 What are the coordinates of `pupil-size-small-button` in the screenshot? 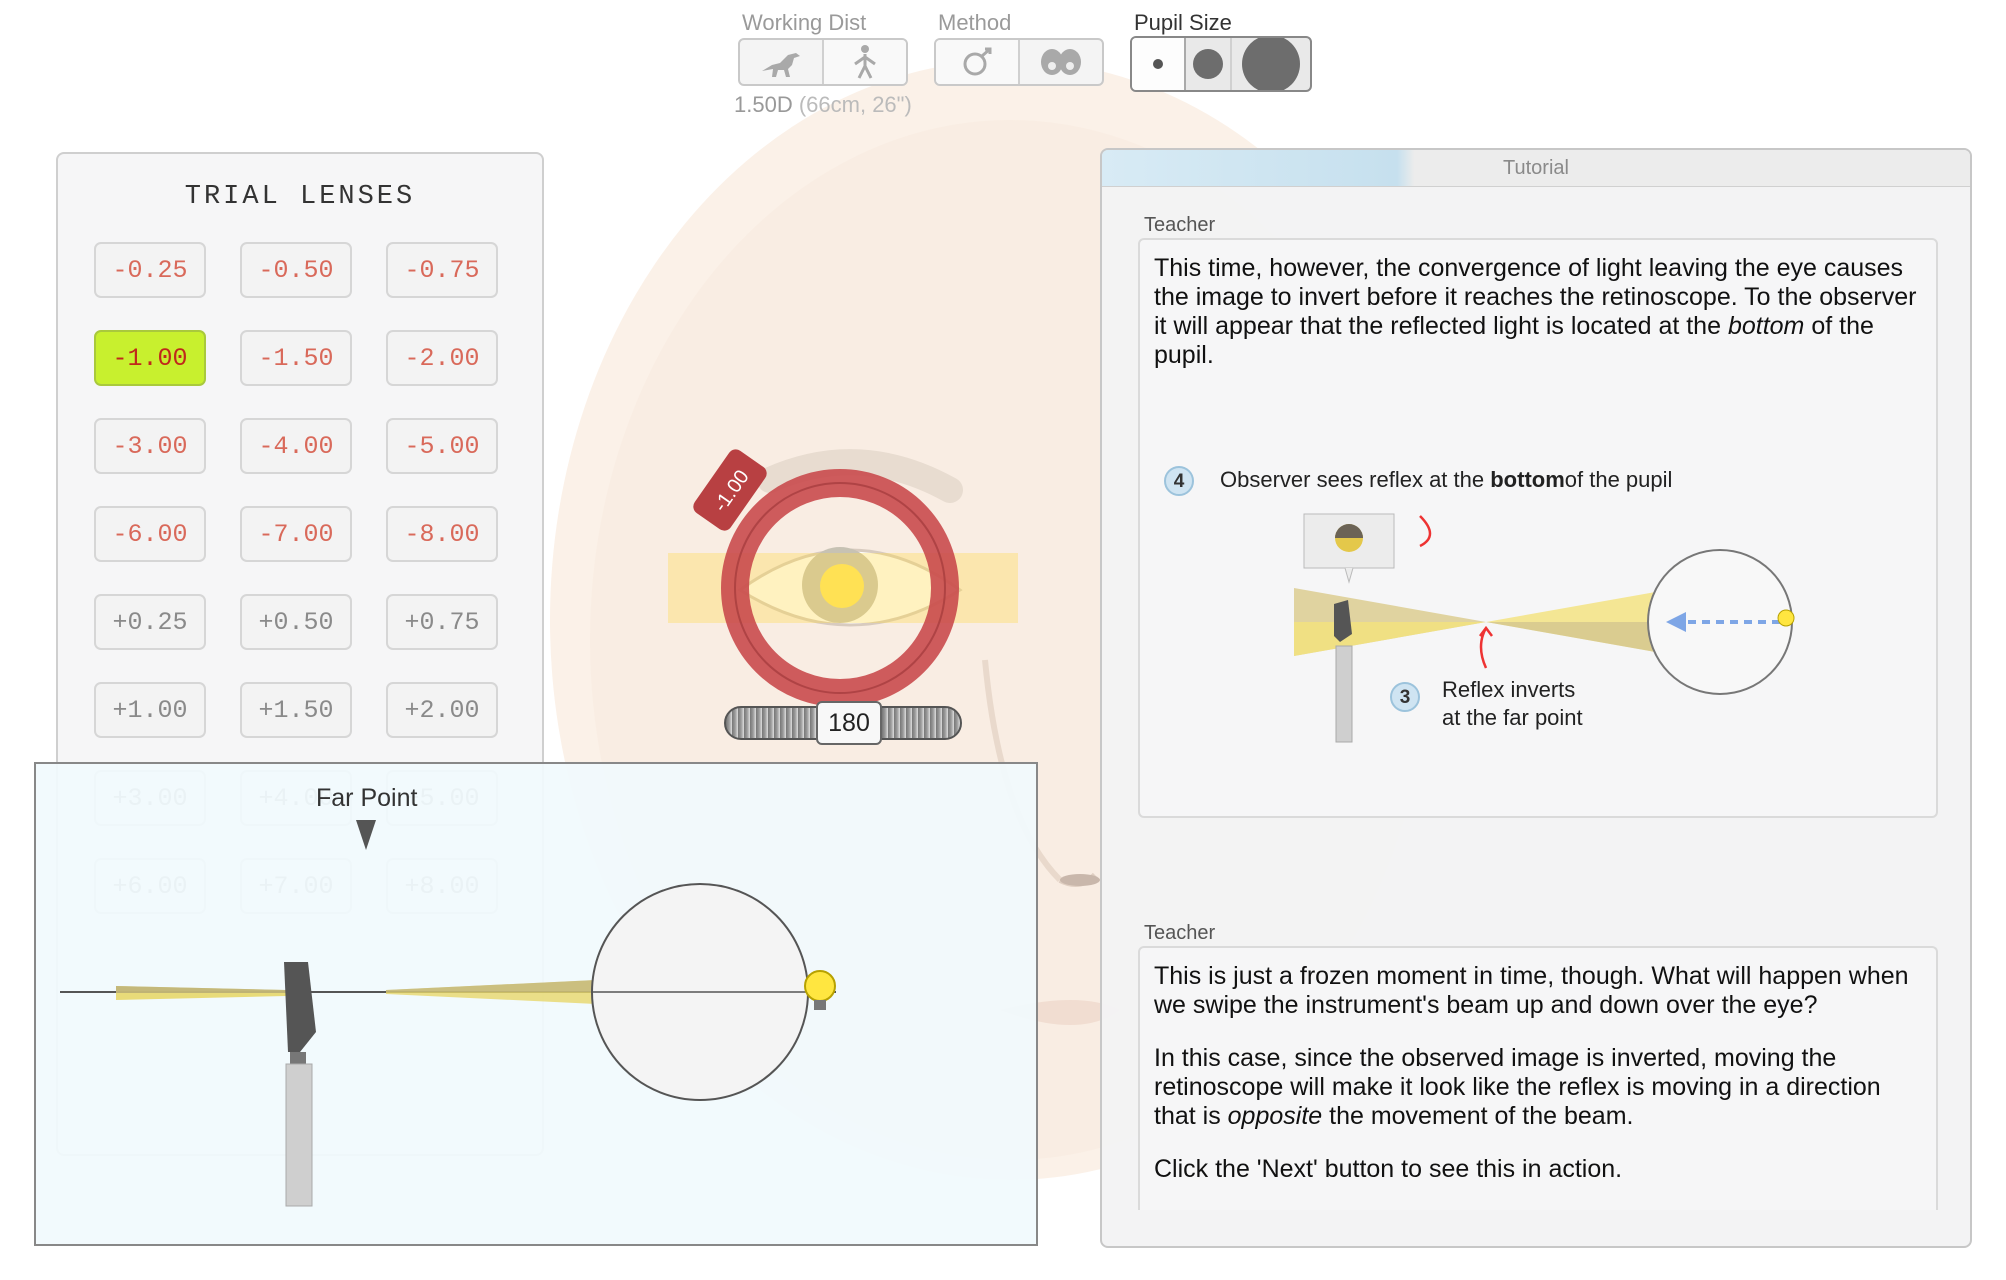 It's located at (1159, 64).